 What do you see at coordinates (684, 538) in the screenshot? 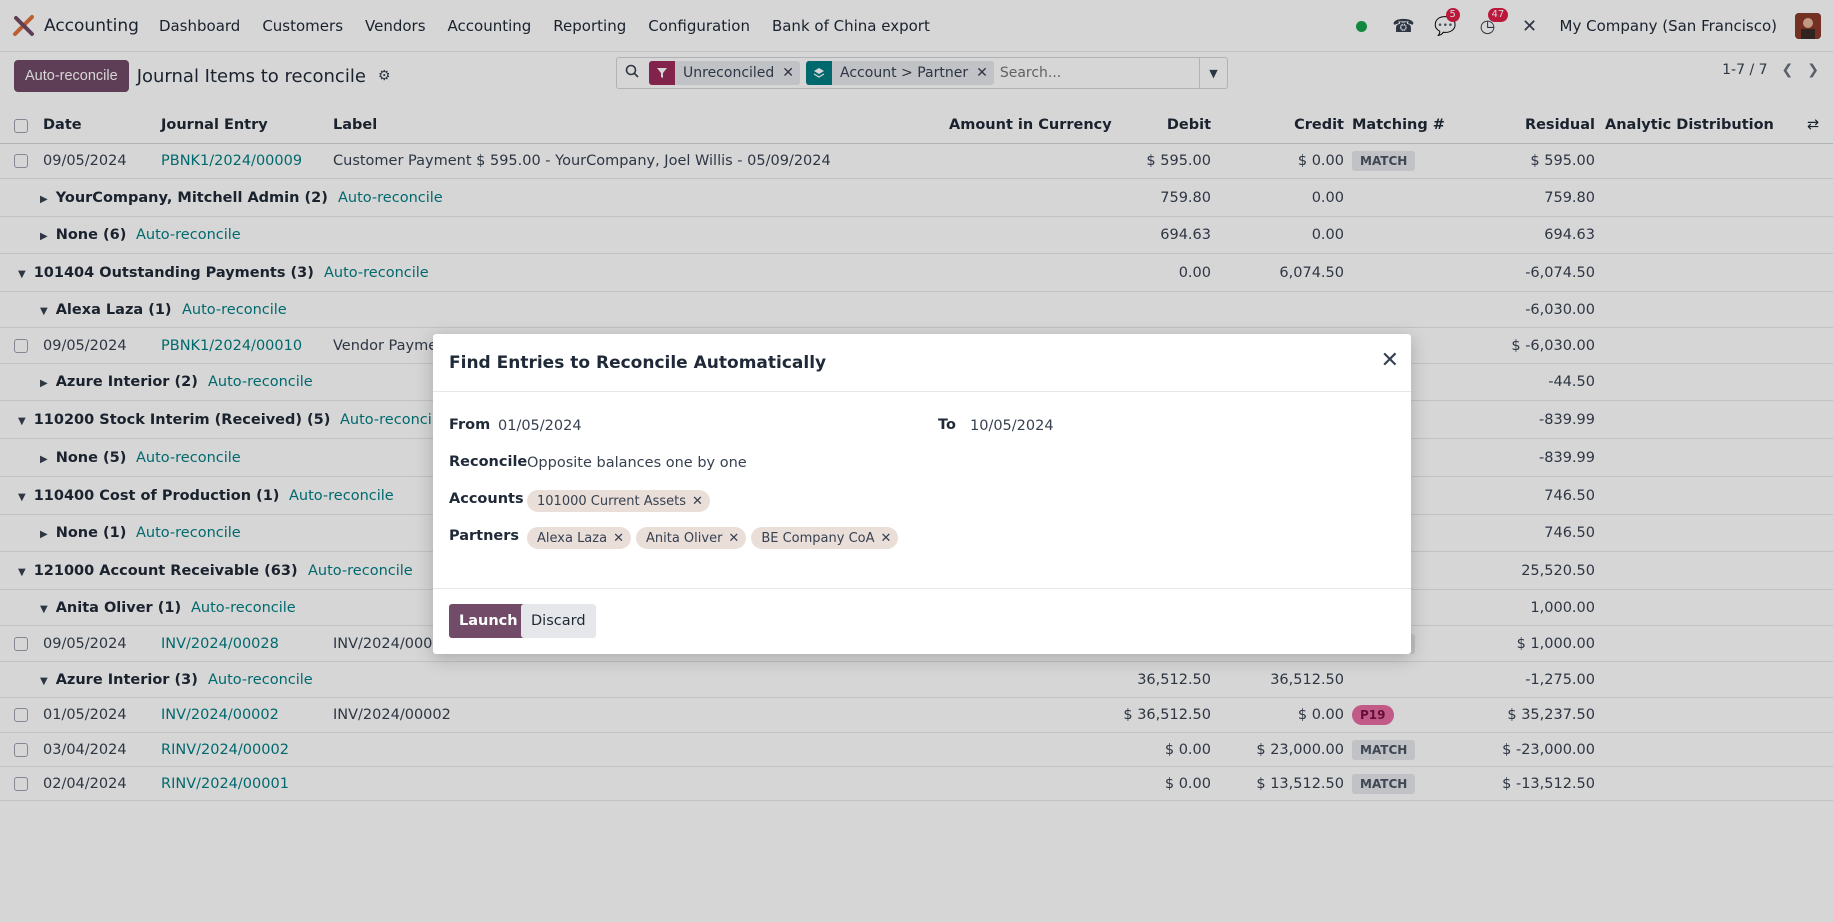
I see `partner-tag-label: Anita Oliver` at bounding box center [684, 538].